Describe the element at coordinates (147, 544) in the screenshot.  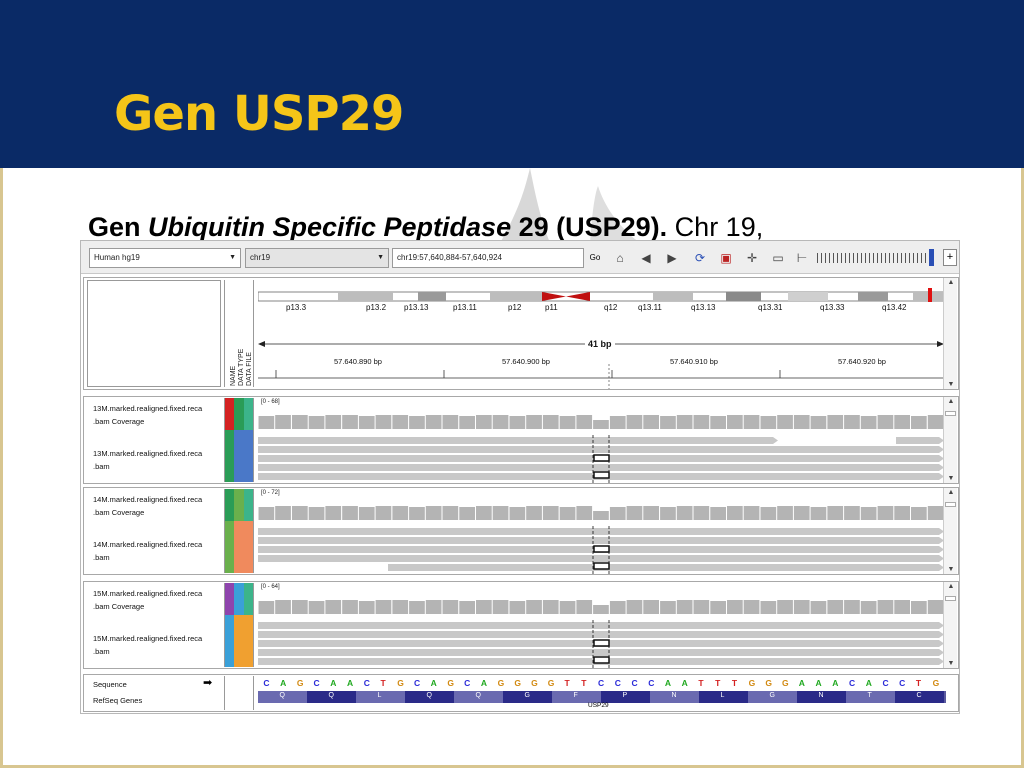
I see `bam-track-label: 14M.marked.realigned.fixed.reca` at that location.